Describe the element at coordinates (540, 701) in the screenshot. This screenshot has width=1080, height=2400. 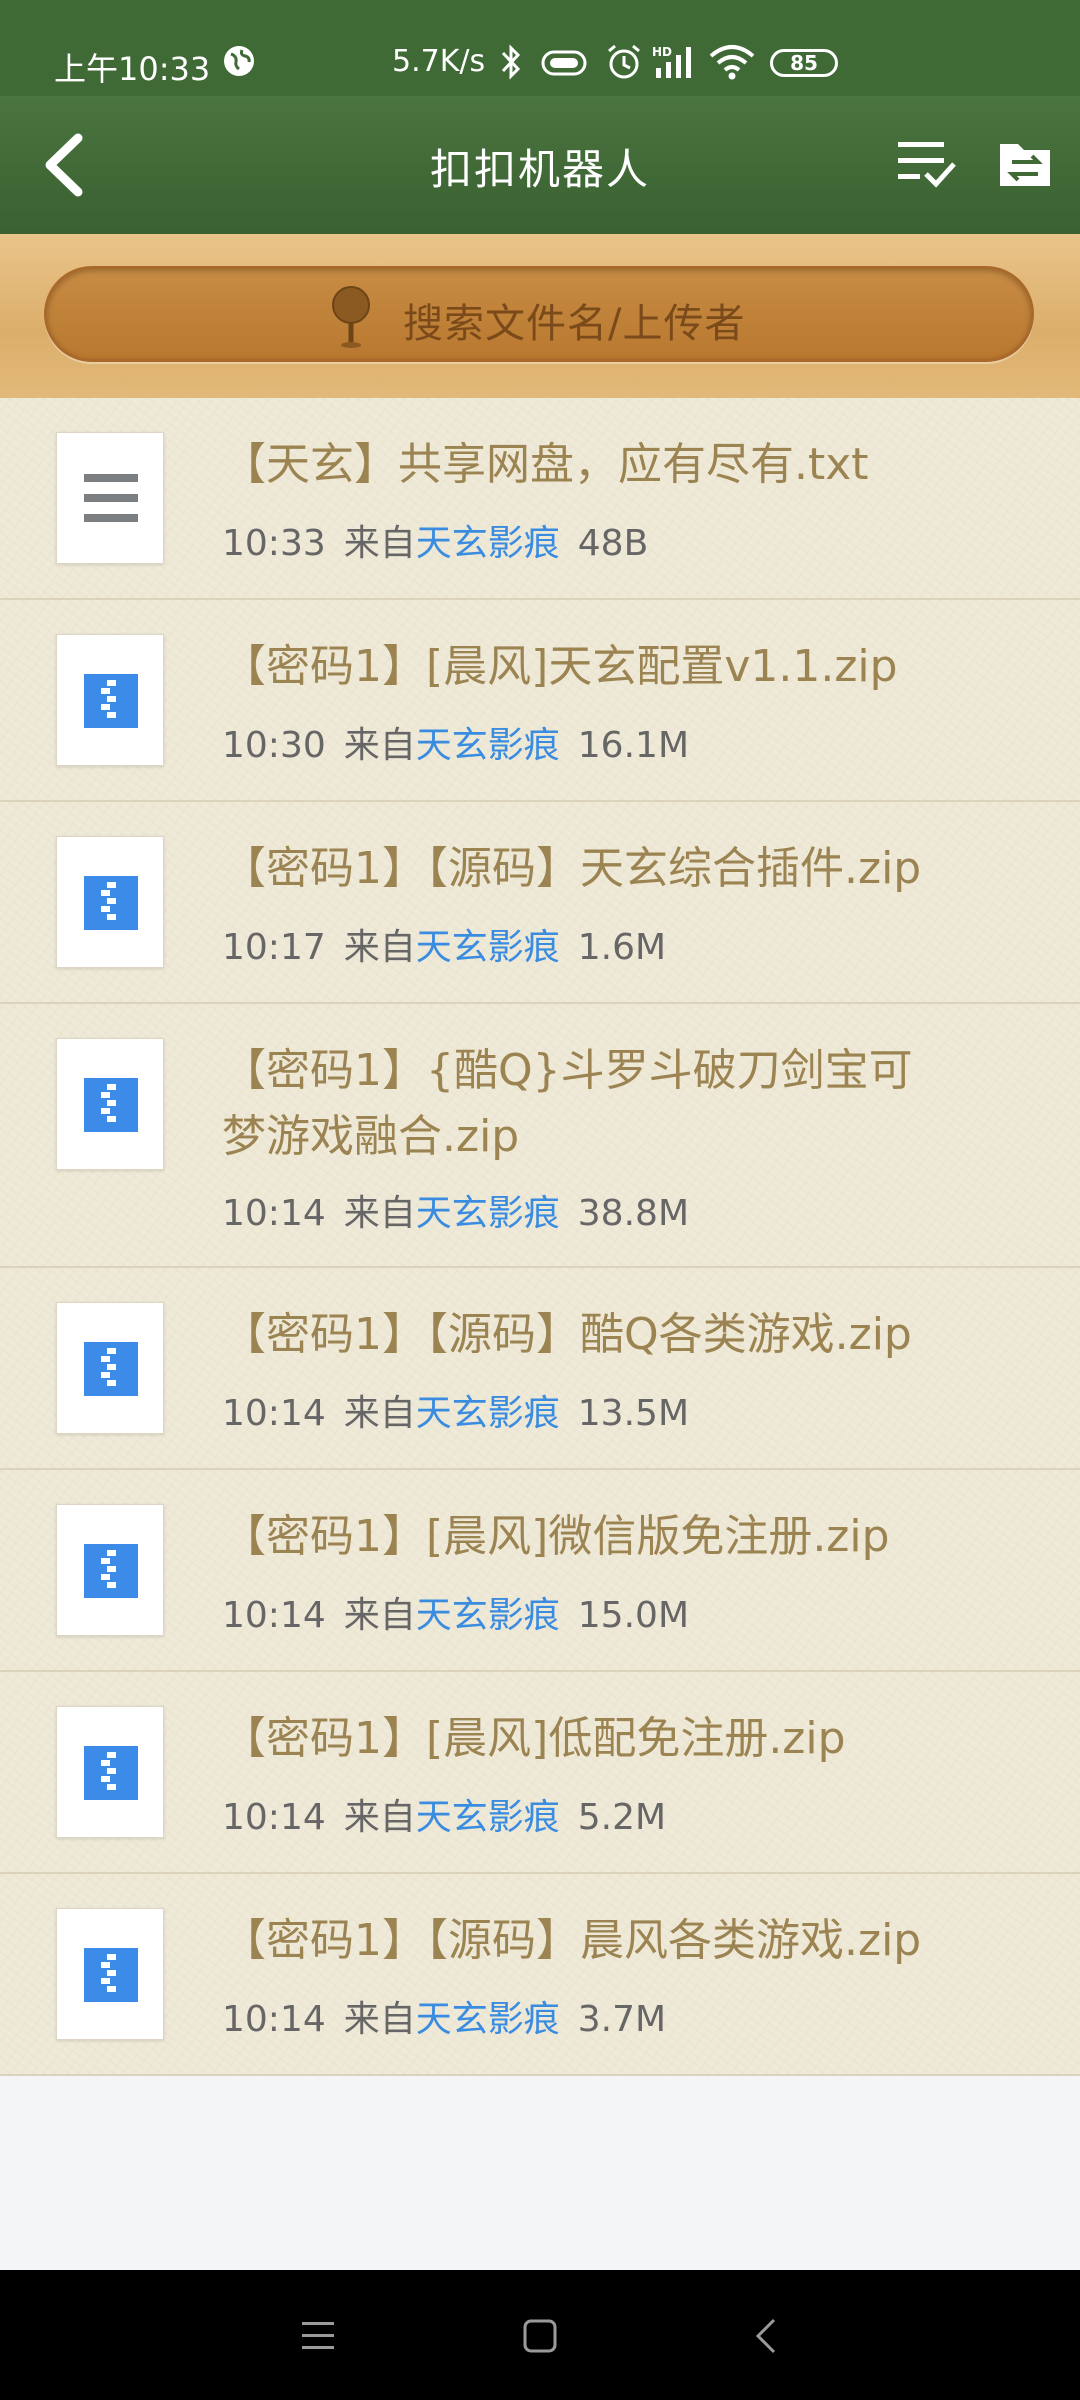
I see `file-item: 【密码1】[晨风]天玄配置v1.1.zip 10:30 来自天玄影痕 16.1M` at that location.